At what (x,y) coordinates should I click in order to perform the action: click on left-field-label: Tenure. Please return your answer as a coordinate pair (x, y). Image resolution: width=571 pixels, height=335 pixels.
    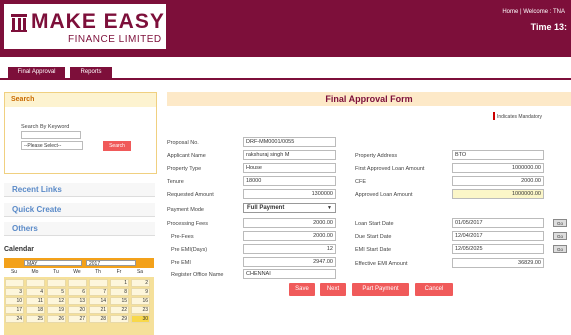
    Looking at the image, I should click on (175, 182).